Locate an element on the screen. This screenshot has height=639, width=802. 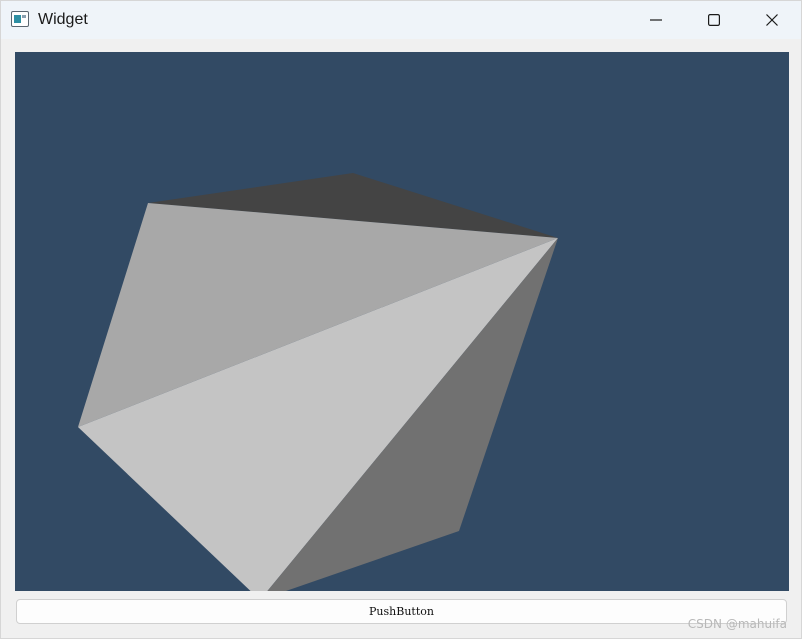
maximize-icon is located at coordinates (714, 20).